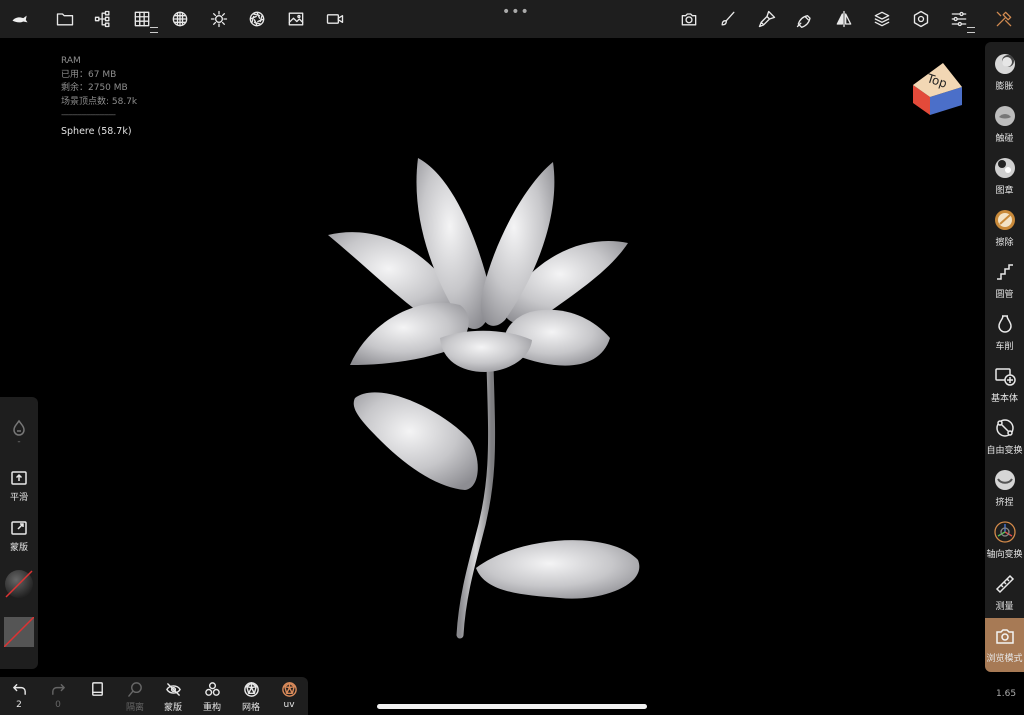 This screenshot has width=1024, height=715. I want to click on dropper-value: -, so click(19, 442).